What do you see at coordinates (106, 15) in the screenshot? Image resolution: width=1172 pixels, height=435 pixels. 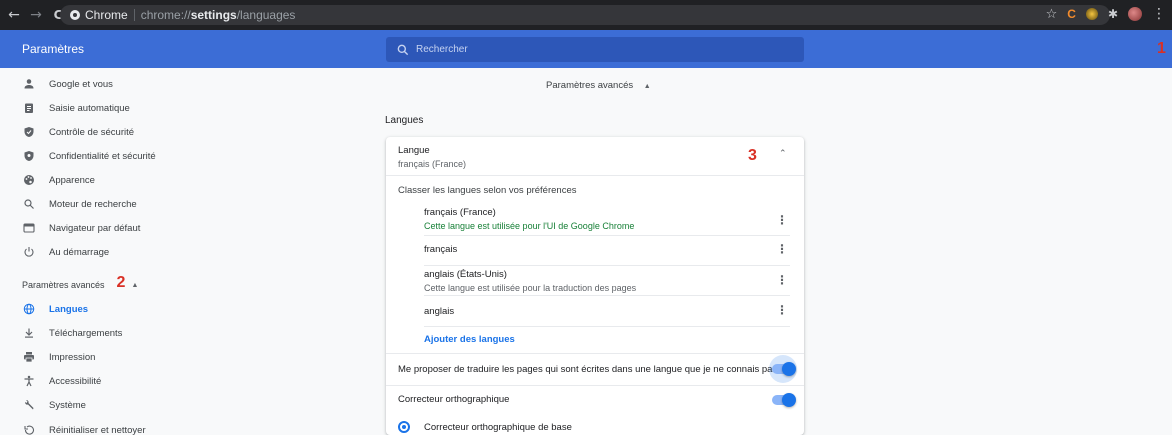 I see `site-chip-label: Chrome` at bounding box center [106, 15].